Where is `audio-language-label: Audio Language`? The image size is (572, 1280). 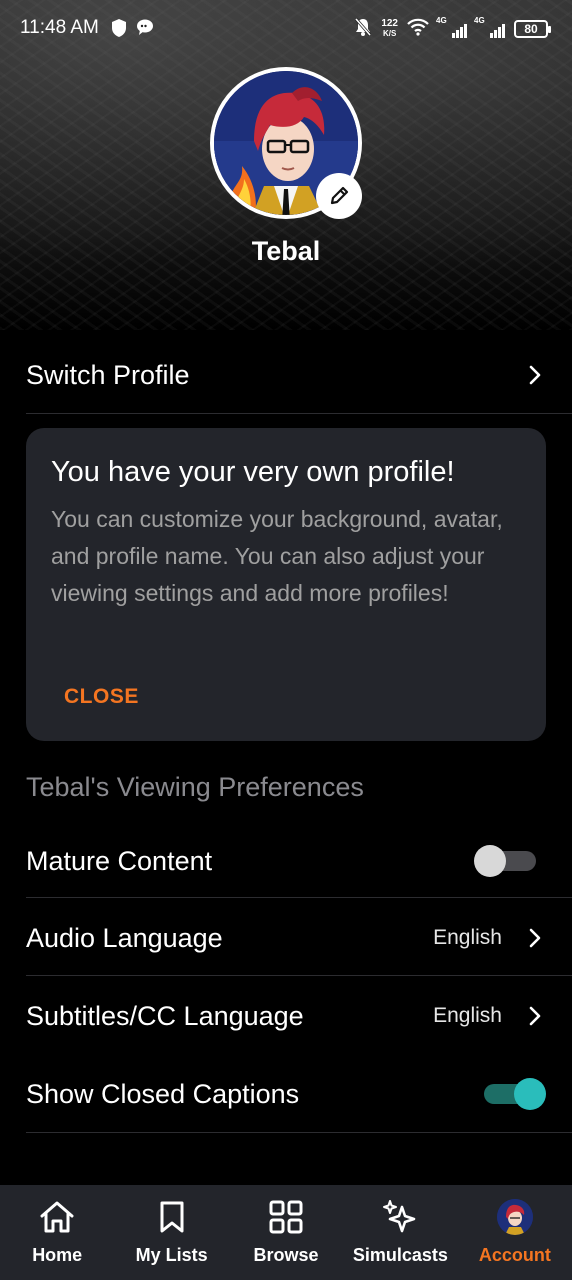
audio-language-label: Audio Language is located at coordinates (124, 937).